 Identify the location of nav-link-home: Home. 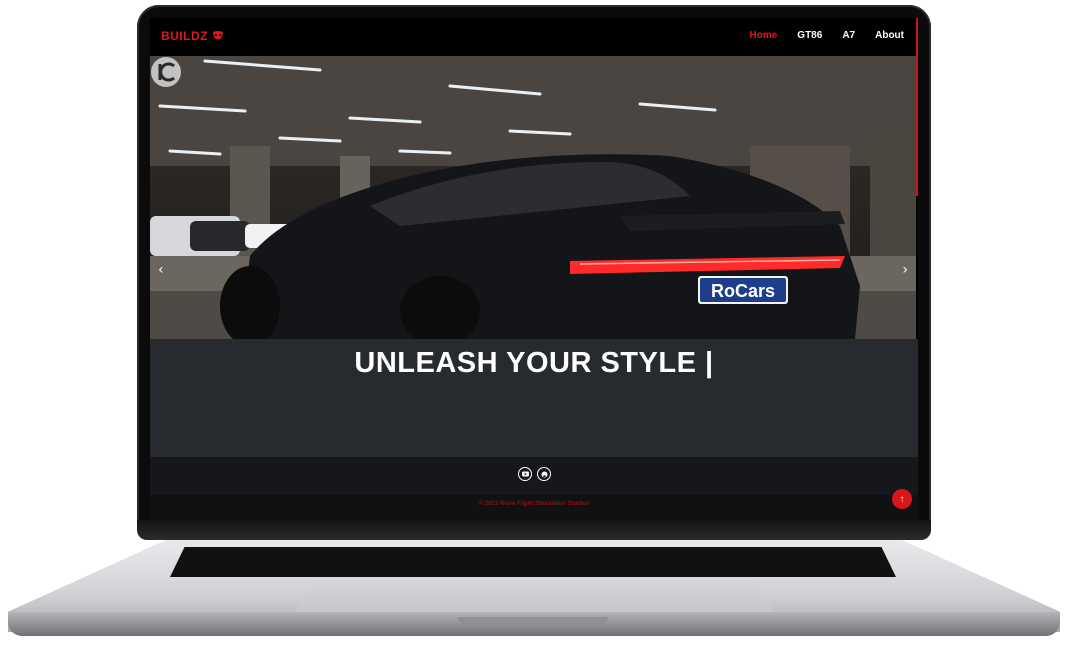
(764, 35).